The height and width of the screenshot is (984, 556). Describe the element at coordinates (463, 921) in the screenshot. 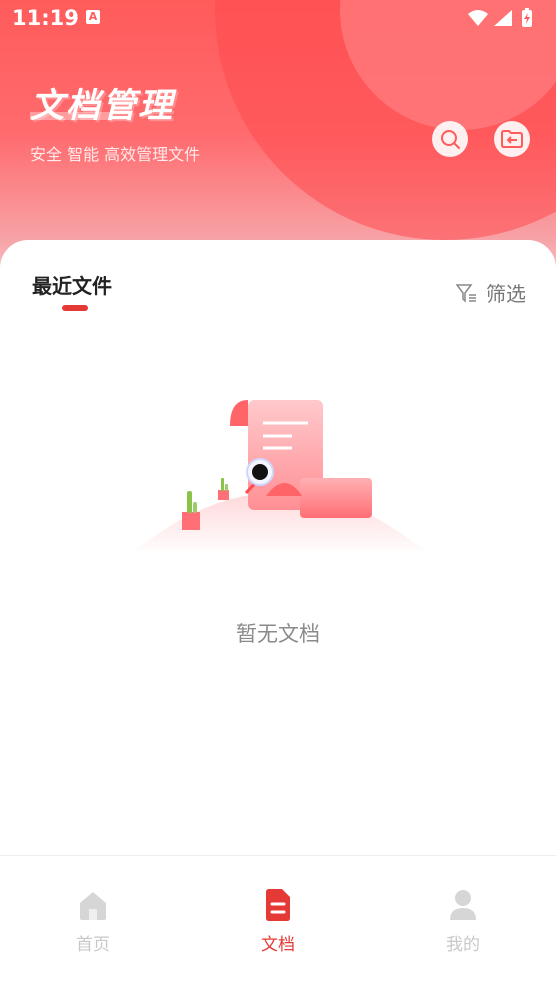

I see `tab-mine: 我的` at that location.